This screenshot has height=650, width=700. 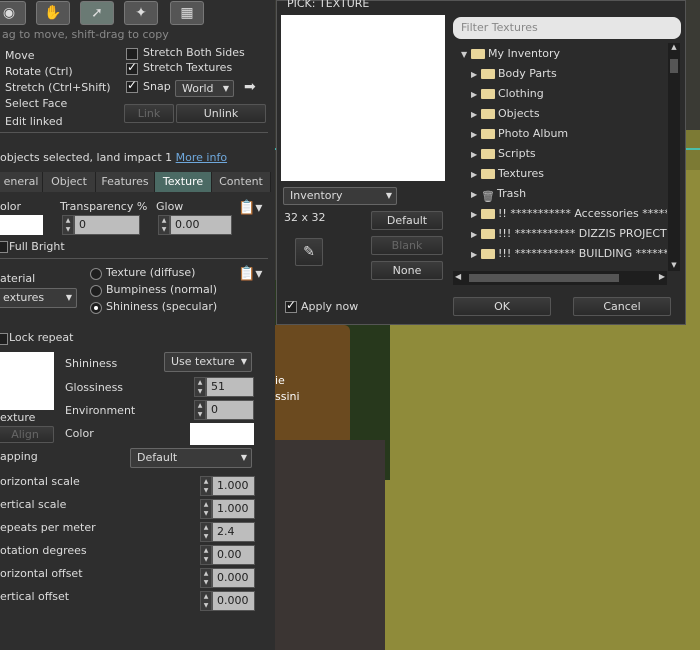 What do you see at coordinates (201, 225) in the screenshot?
I see `glow-field: 0.00` at bounding box center [201, 225].